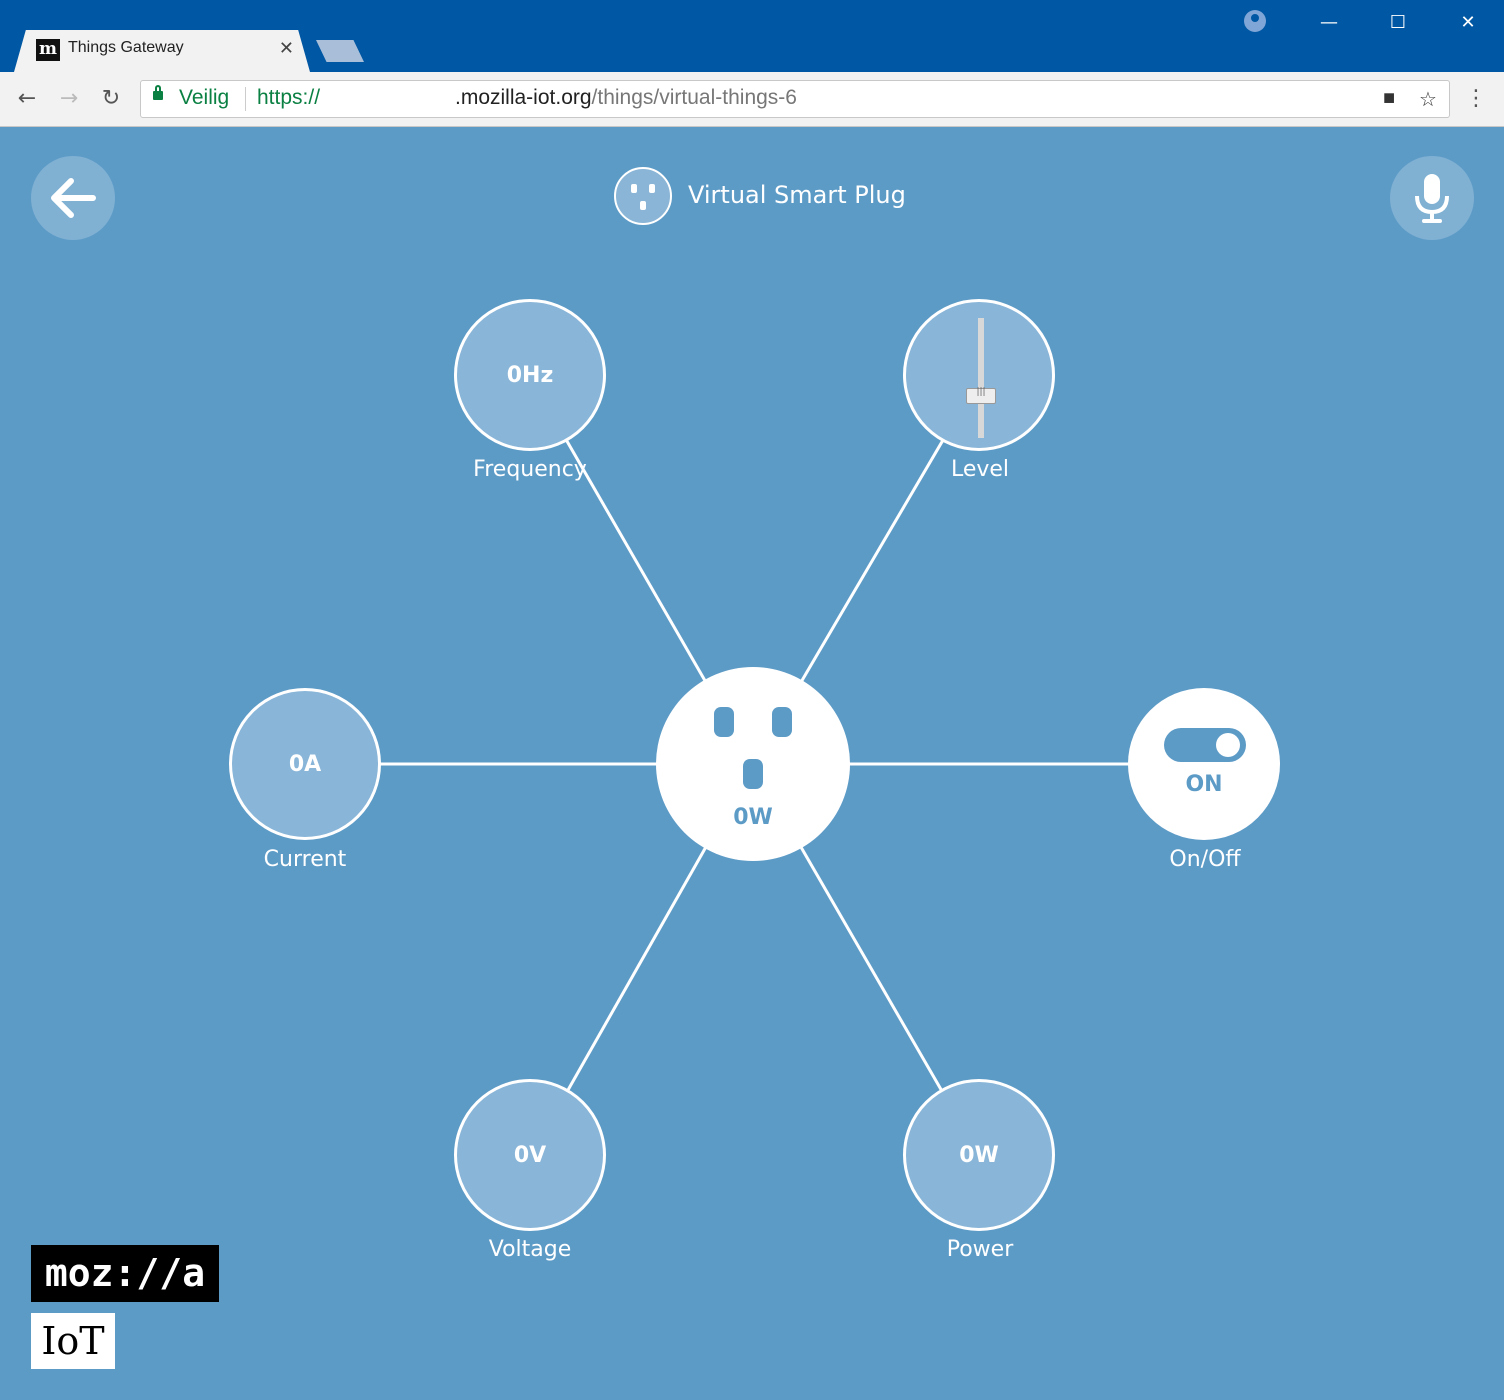 The image size is (1504, 1400). Describe the element at coordinates (125, 1273) in the screenshot. I see `mozilla-logo: moz://a` at that location.